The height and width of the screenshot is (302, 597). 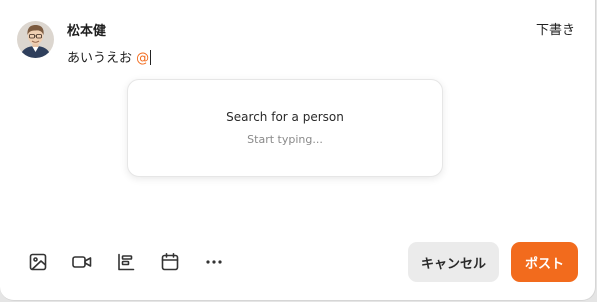 I want to click on video-icon, so click(x=82, y=262).